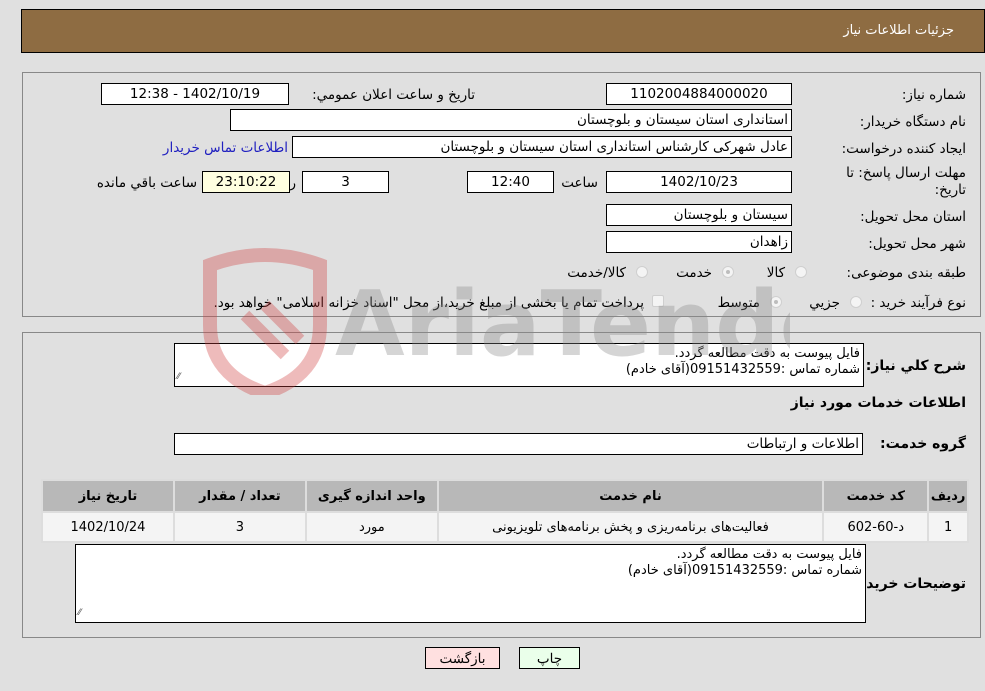  Describe the element at coordinates (239, 496) in the screenshot. I see `col-header-quantity: تعداد / مقدار` at that location.